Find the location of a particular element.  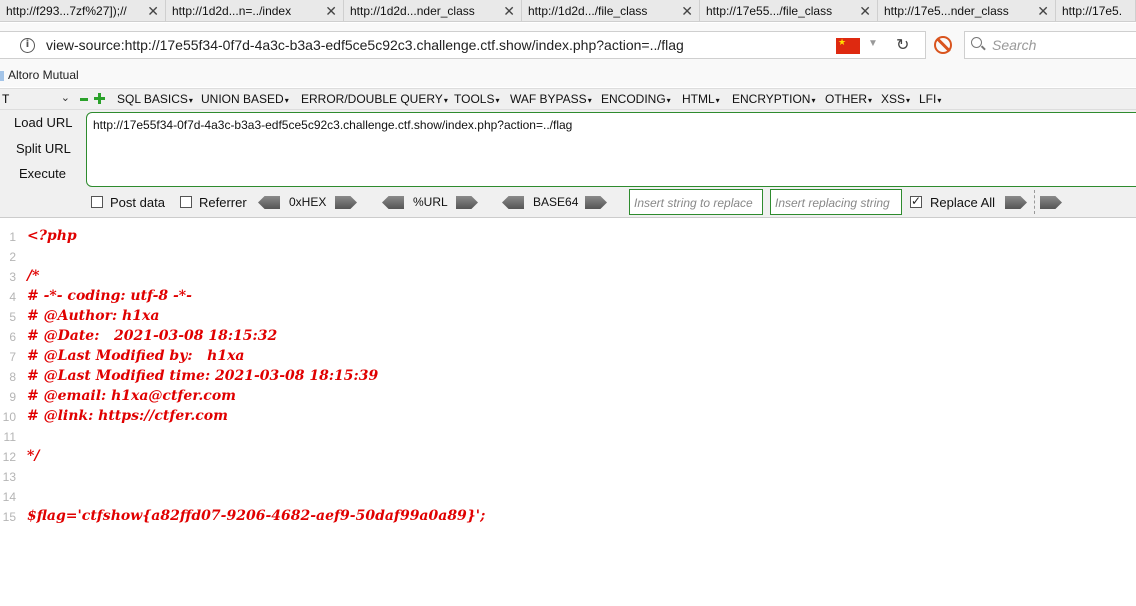

chevron-down-icon: ▼ is located at coordinates (873, 43).